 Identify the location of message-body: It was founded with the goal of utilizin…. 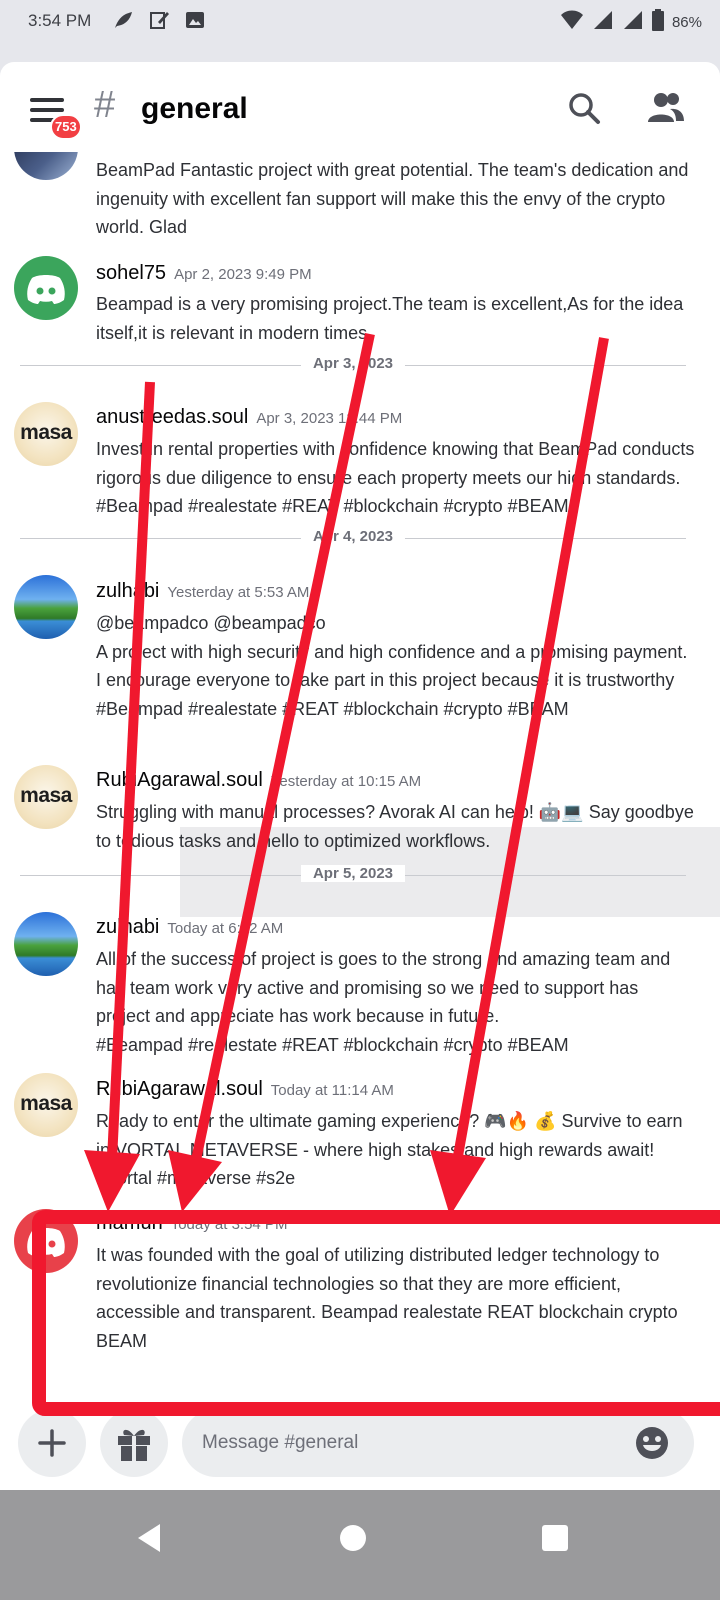
(387, 1298).